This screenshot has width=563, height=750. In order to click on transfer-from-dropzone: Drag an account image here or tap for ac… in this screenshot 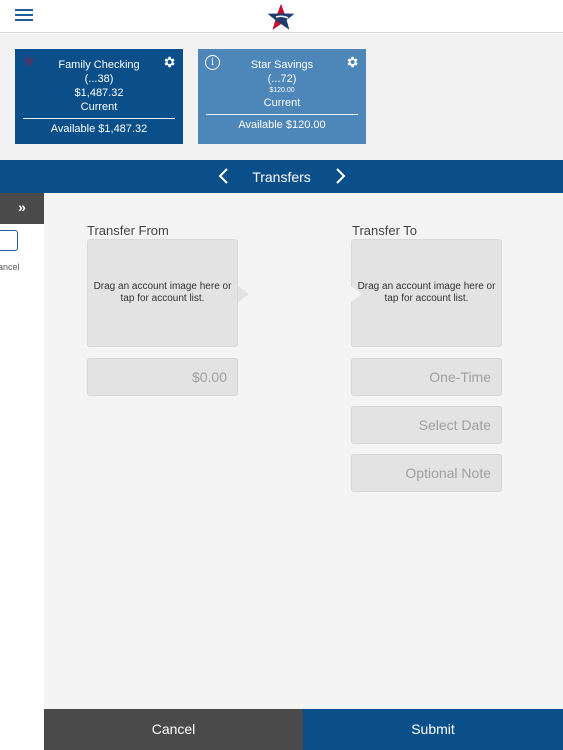, I will do `click(162, 293)`.